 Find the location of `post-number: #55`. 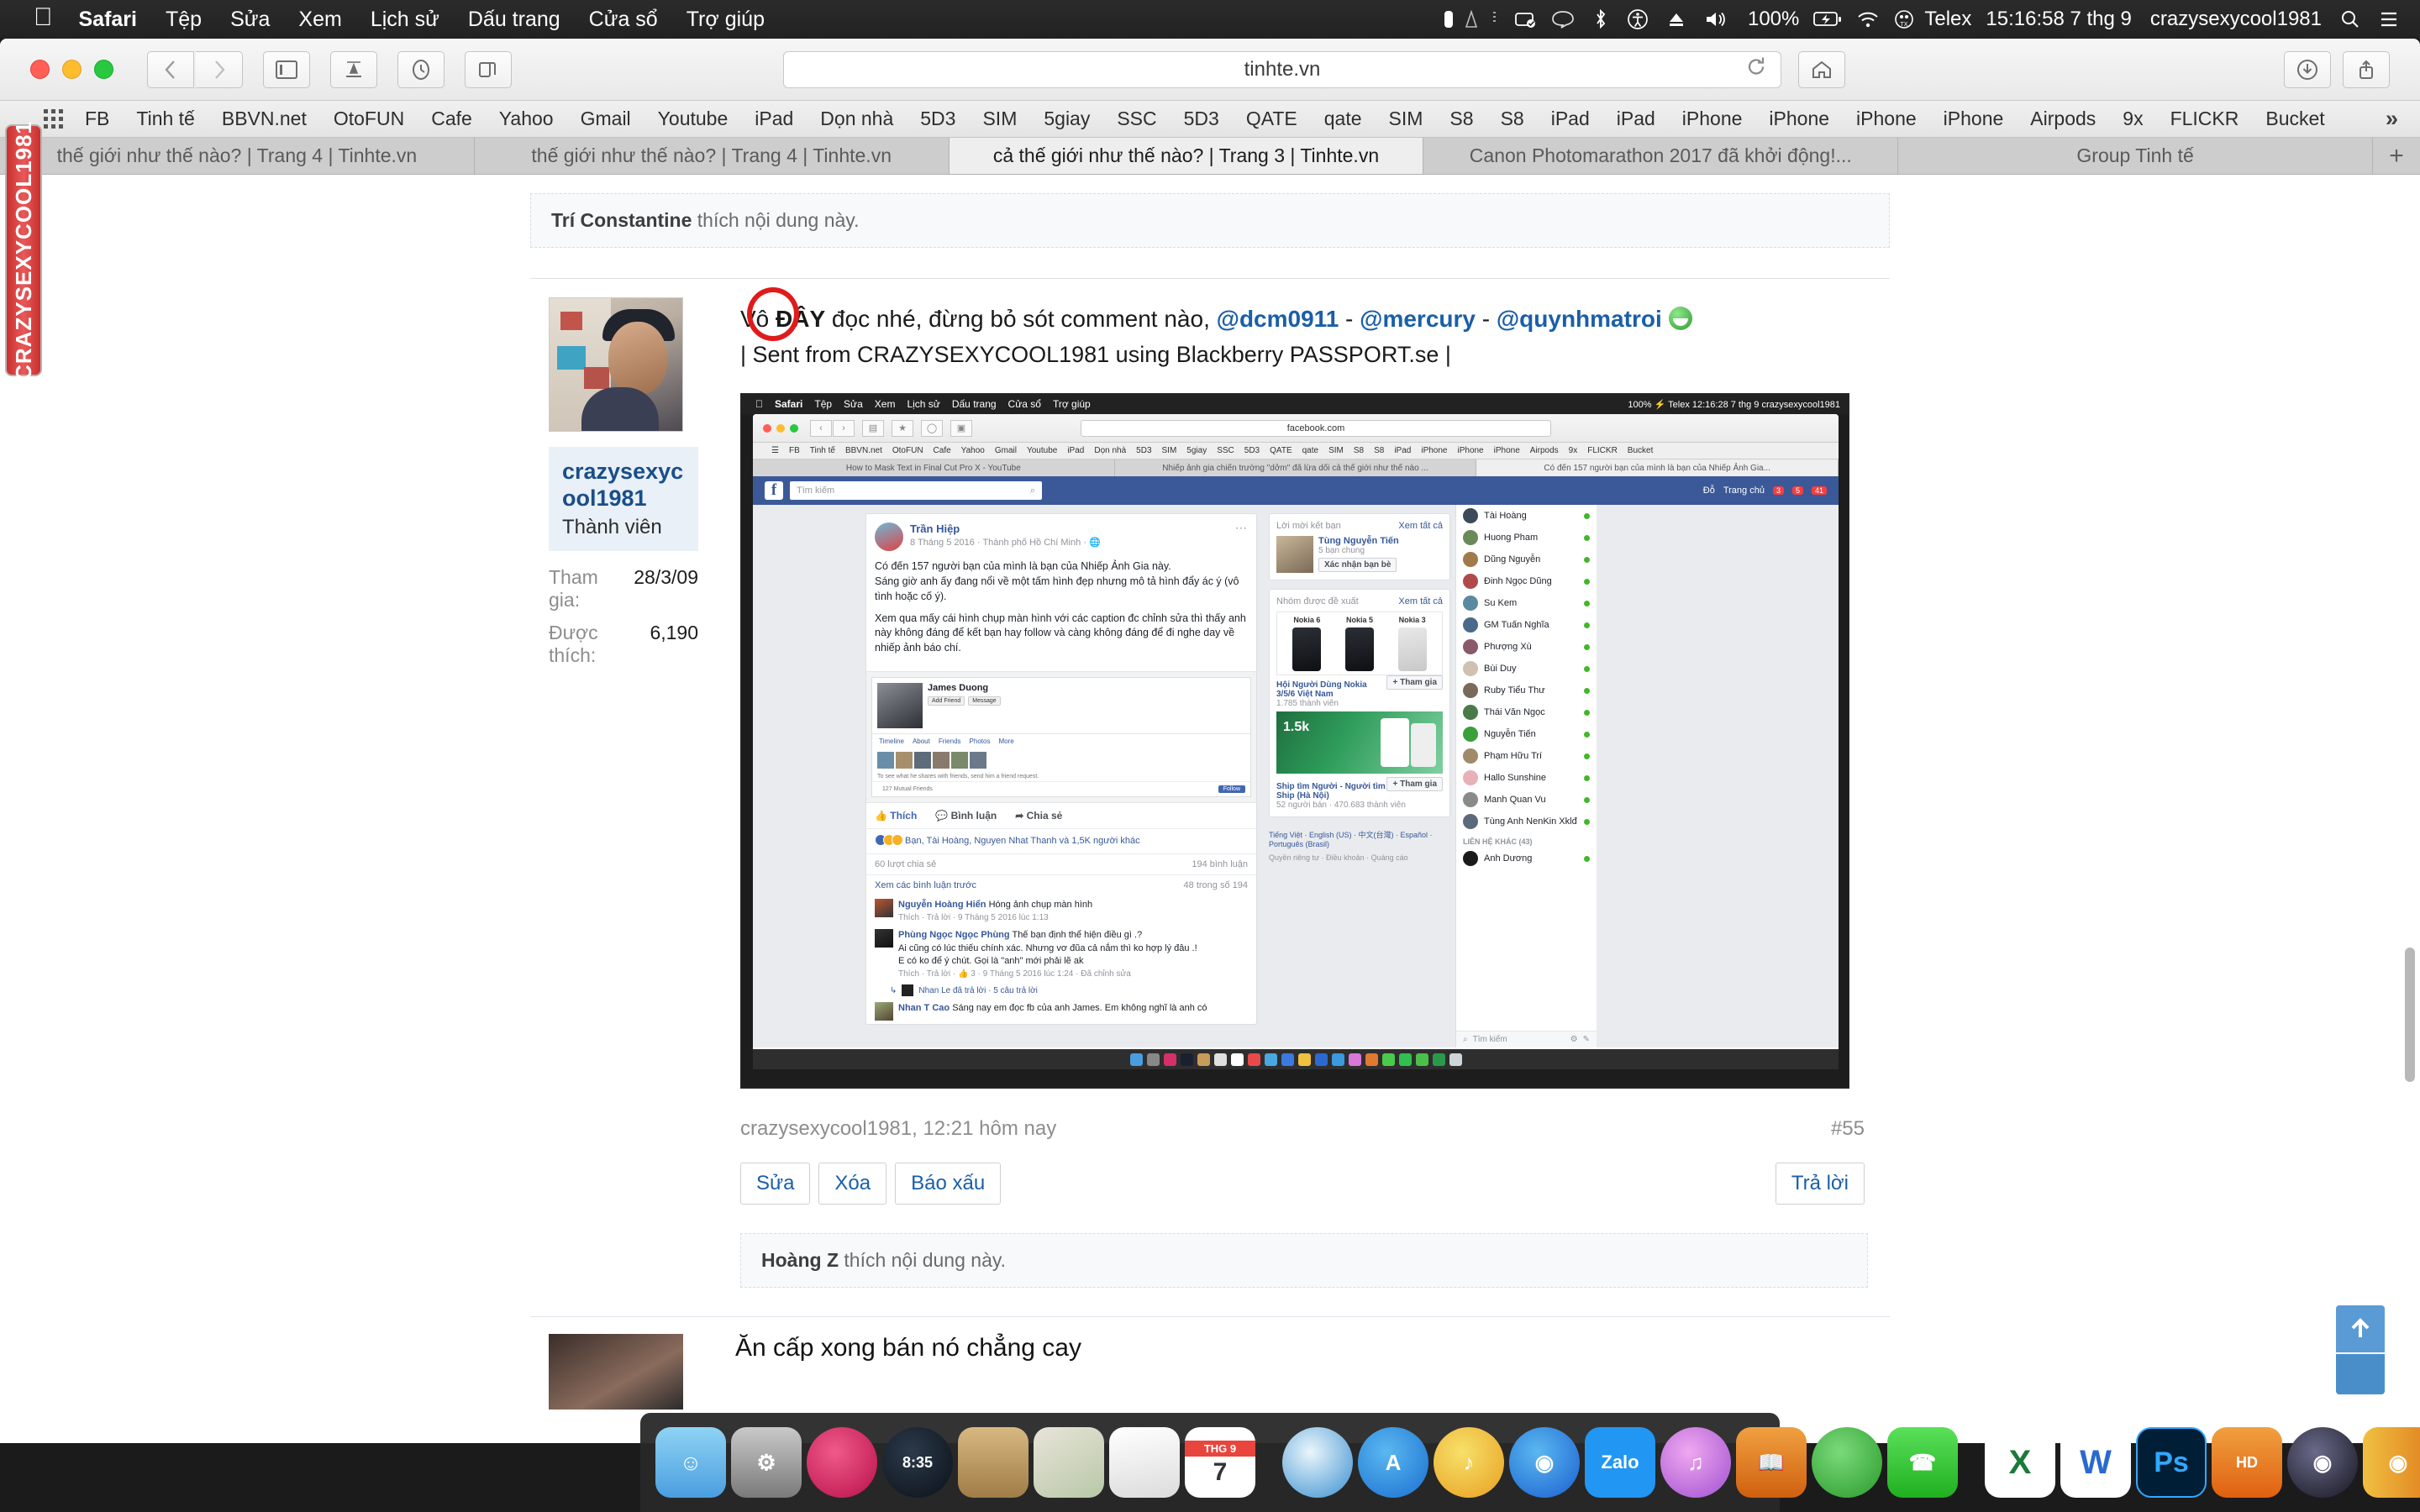

post-number: #55 is located at coordinates (1848, 1129).